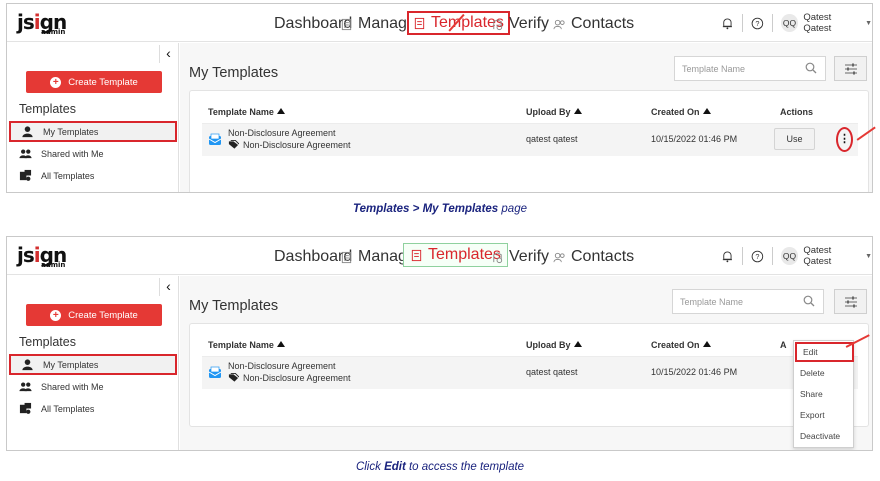 This screenshot has height=481, width=880. Describe the element at coordinates (823, 415) in the screenshot. I see `menu-item-export: Export` at that location.